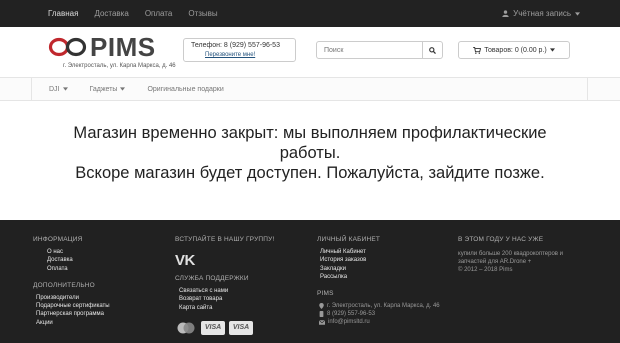  I want to click on menu-item-gadgets: Гаджеты, so click(108, 89).